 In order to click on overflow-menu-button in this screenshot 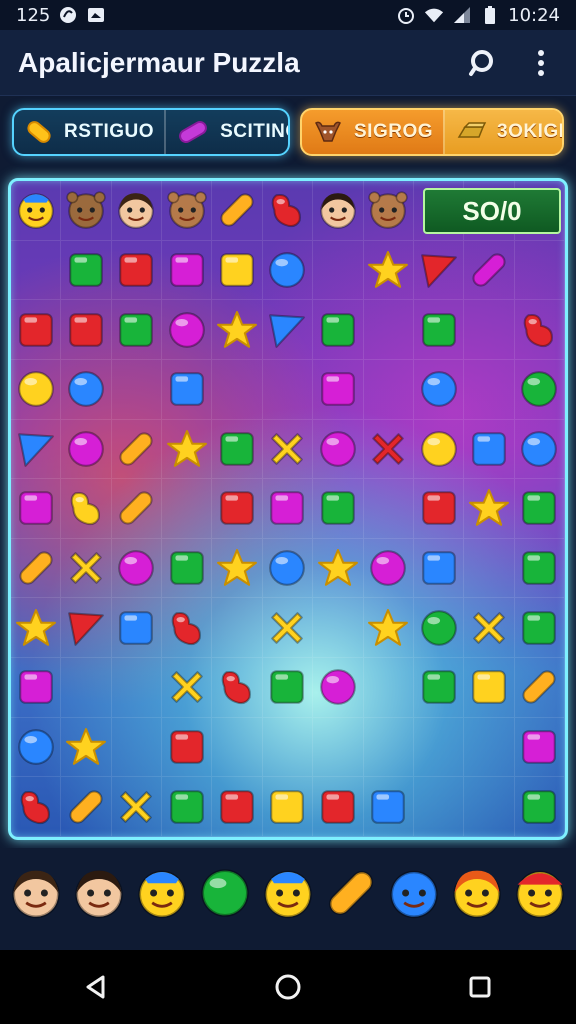, I will do `click(541, 63)`.